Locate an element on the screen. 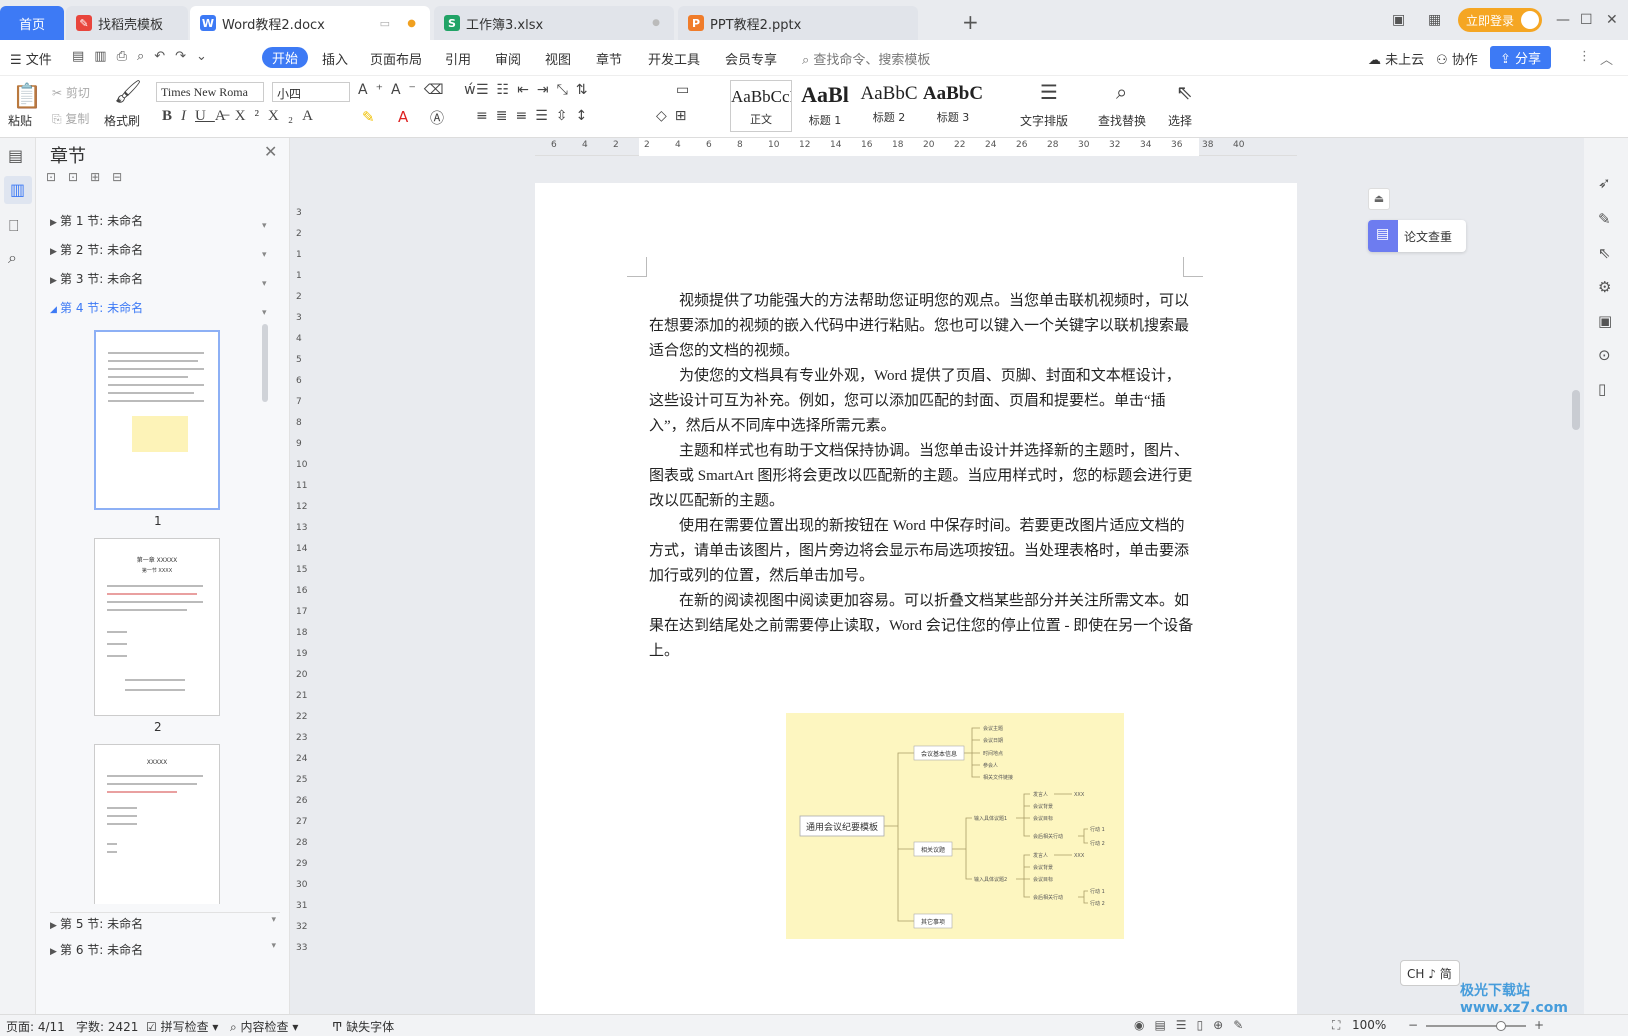  section-item-5: ▶ 第 5 节: 未命名 ▾ is located at coordinates (165, 922).